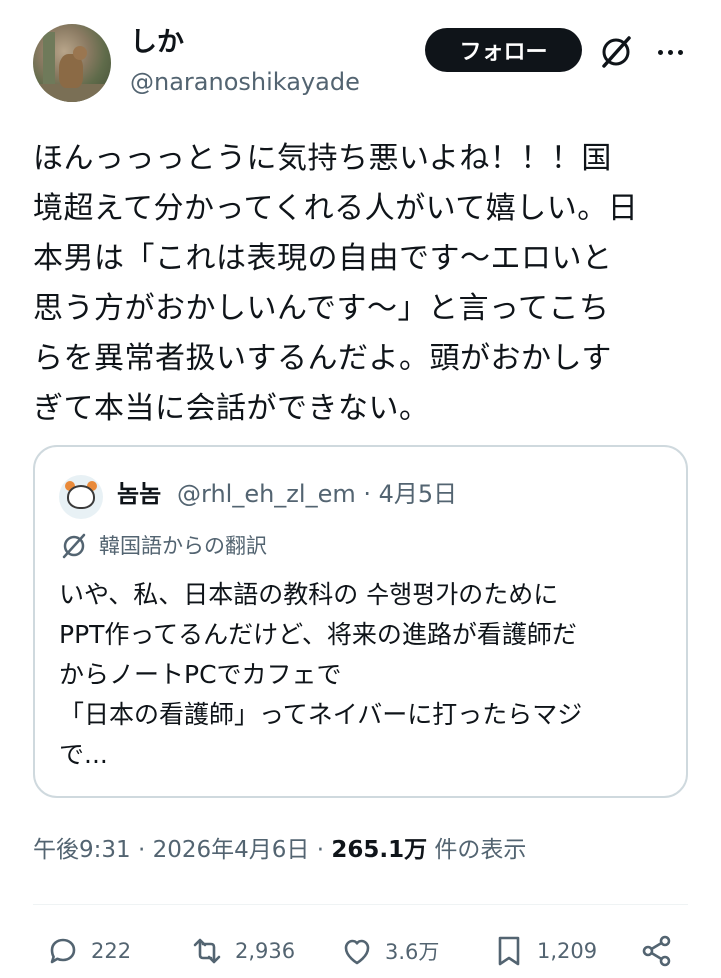 The width and height of the screenshot is (721, 978). What do you see at coordinates (567, 951) in the screenshot?
I see `bookmark-count: 1,209` at bounding box center [567, 951].